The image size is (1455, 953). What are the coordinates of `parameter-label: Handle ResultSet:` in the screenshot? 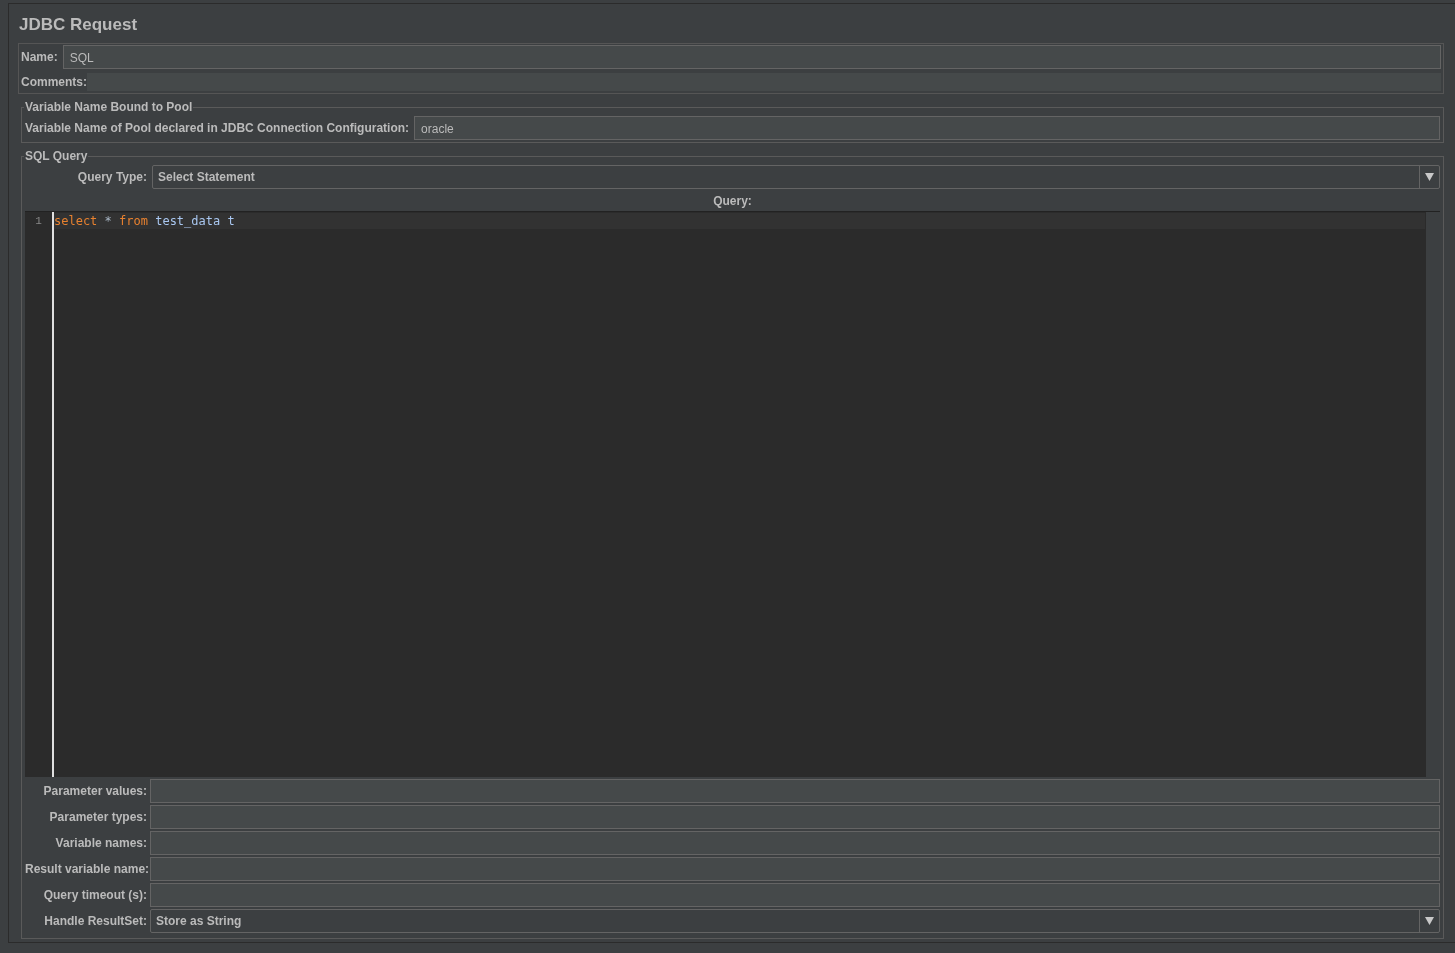 It's located at (95, 921).